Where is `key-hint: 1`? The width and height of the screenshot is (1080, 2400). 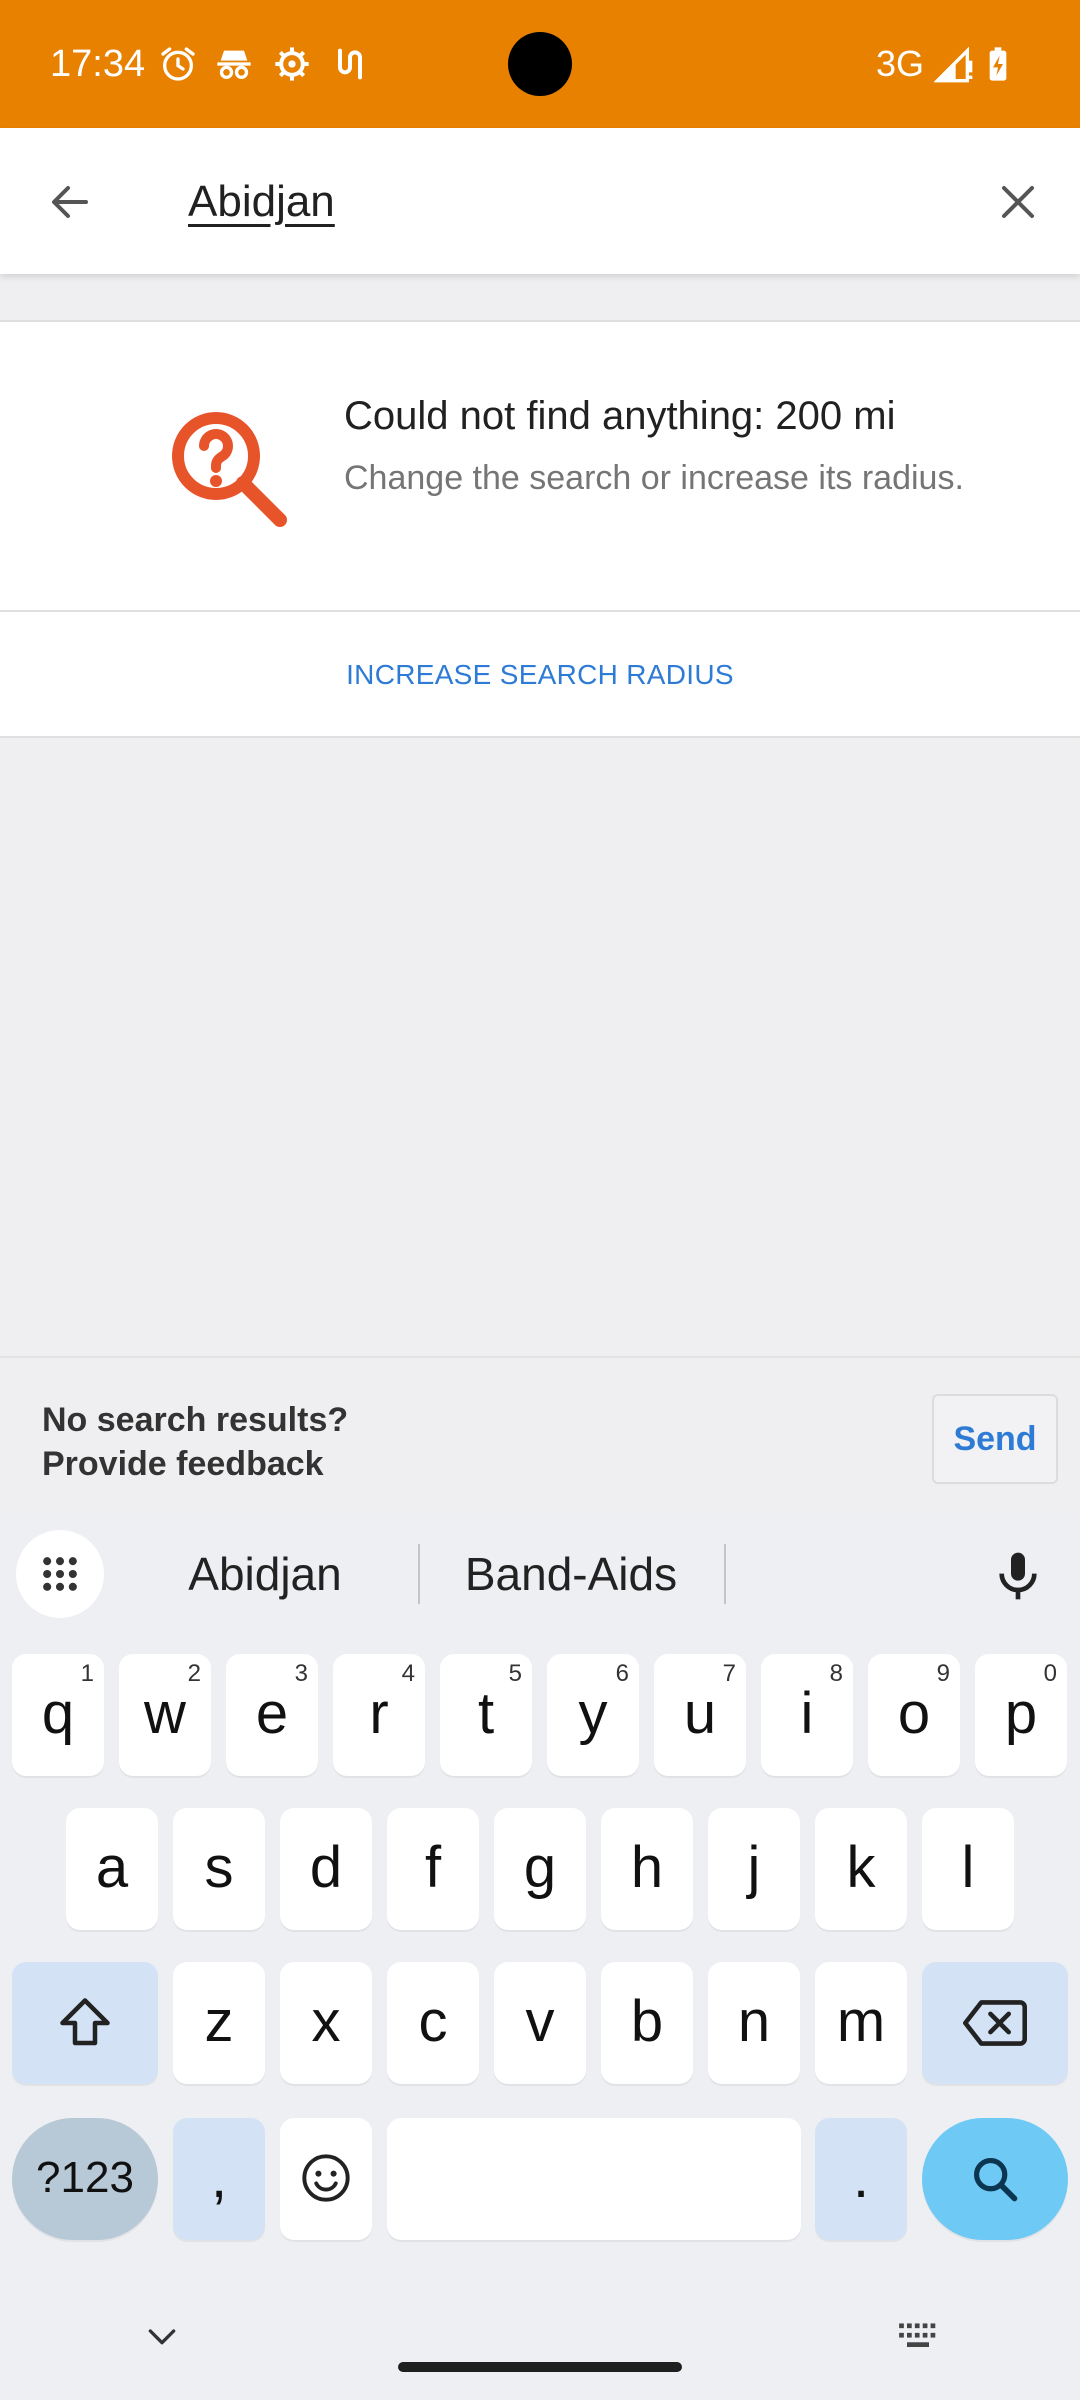 key-hint: 1 is located at coordinates (87, 1673).